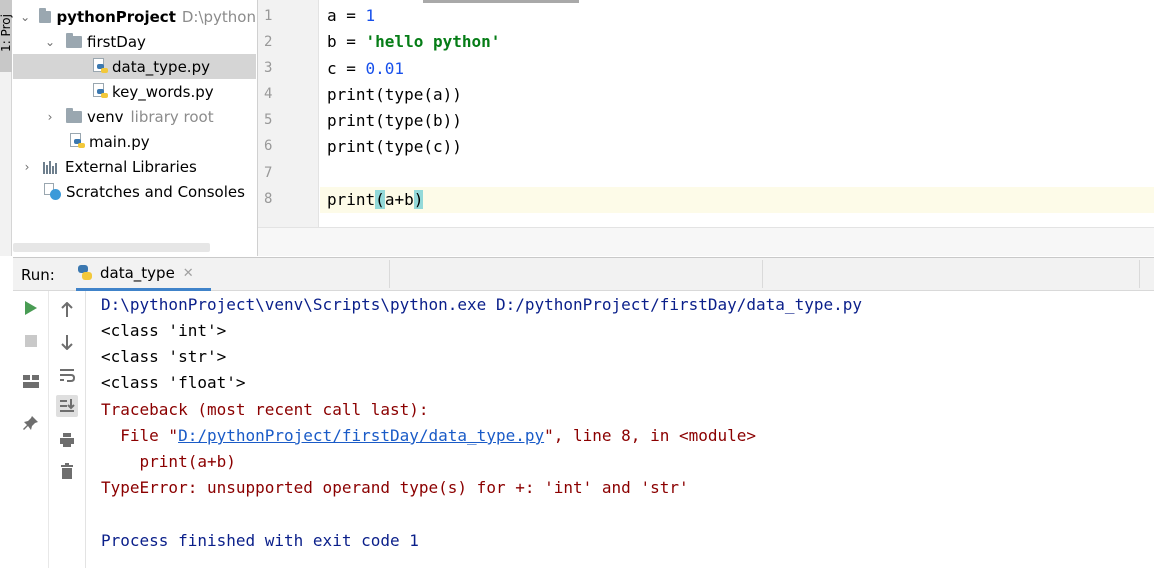 The height and width of the screenshot is (568, 1154). I want to click on code-line-5: print(type(b)), so click(394, 120).